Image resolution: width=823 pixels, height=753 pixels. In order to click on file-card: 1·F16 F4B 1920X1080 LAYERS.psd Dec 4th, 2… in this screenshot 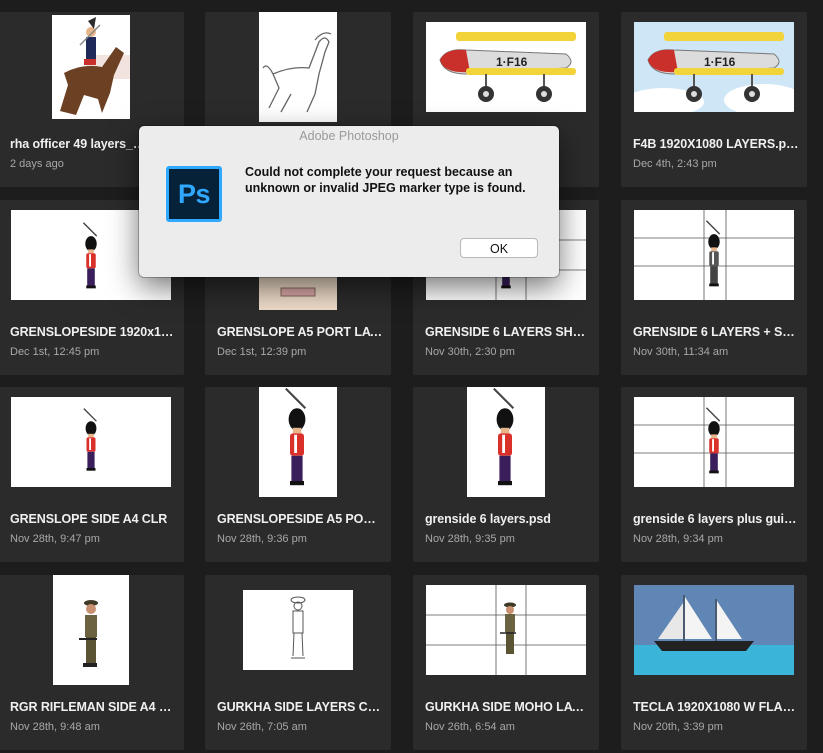, I will do `click(714, 99)`.